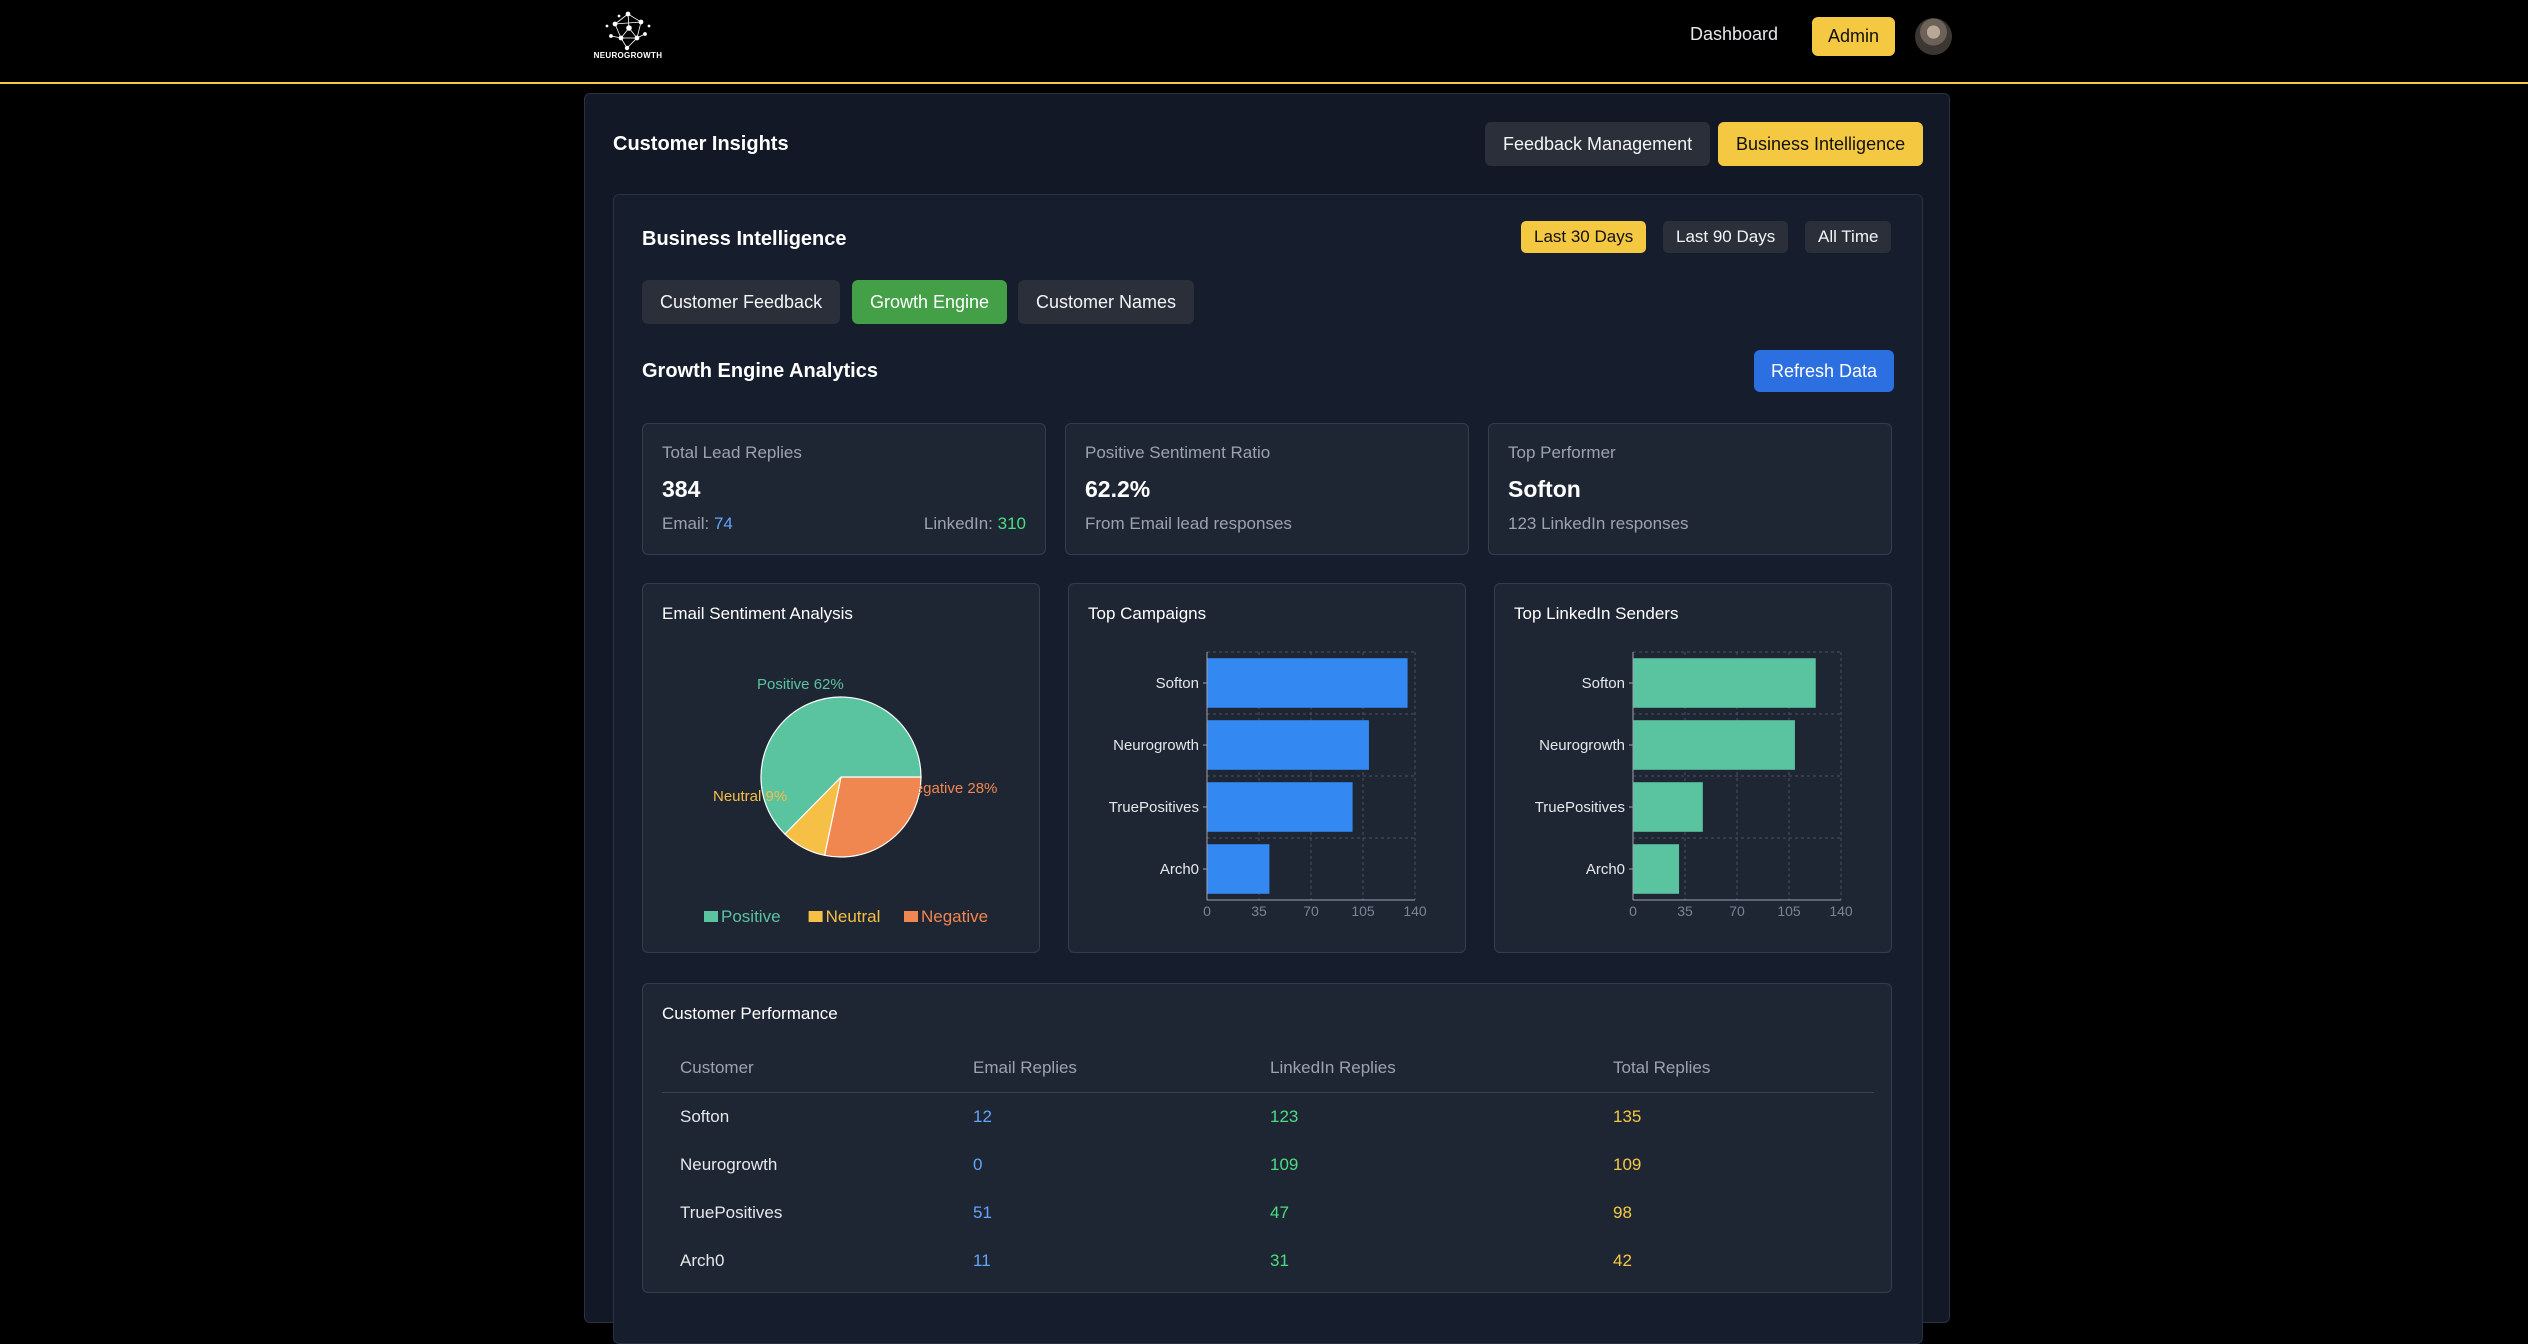 The height and width of the screenshot is (1344, 2528). Describe the element at coordinates (911, 916) in the screenshot. I see `legend-swatch-negative` at that location.